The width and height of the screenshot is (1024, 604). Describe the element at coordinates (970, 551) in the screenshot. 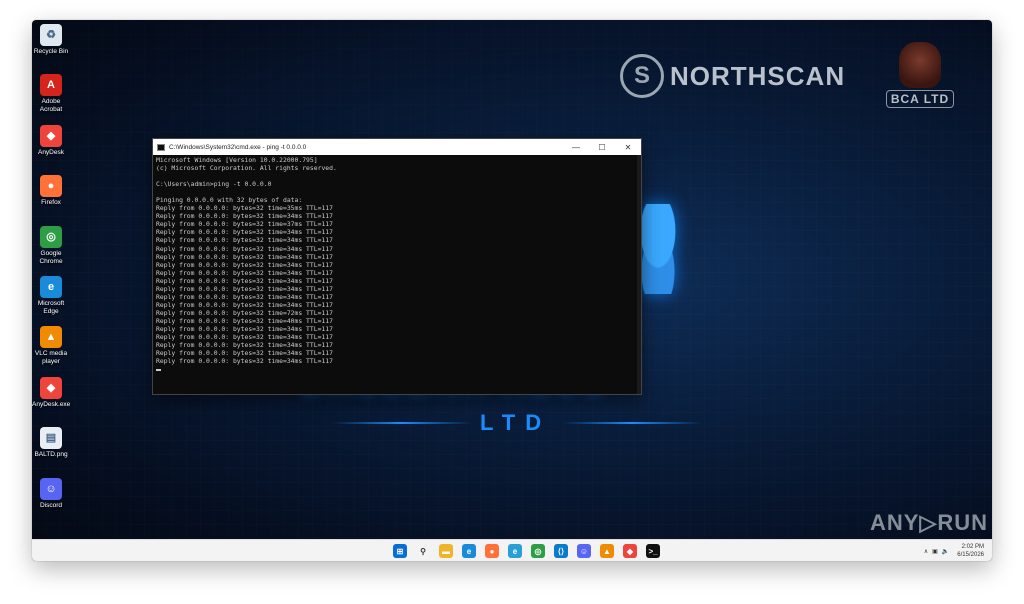

I see `clock: 2:02 PM 6/15/2026` at that location.